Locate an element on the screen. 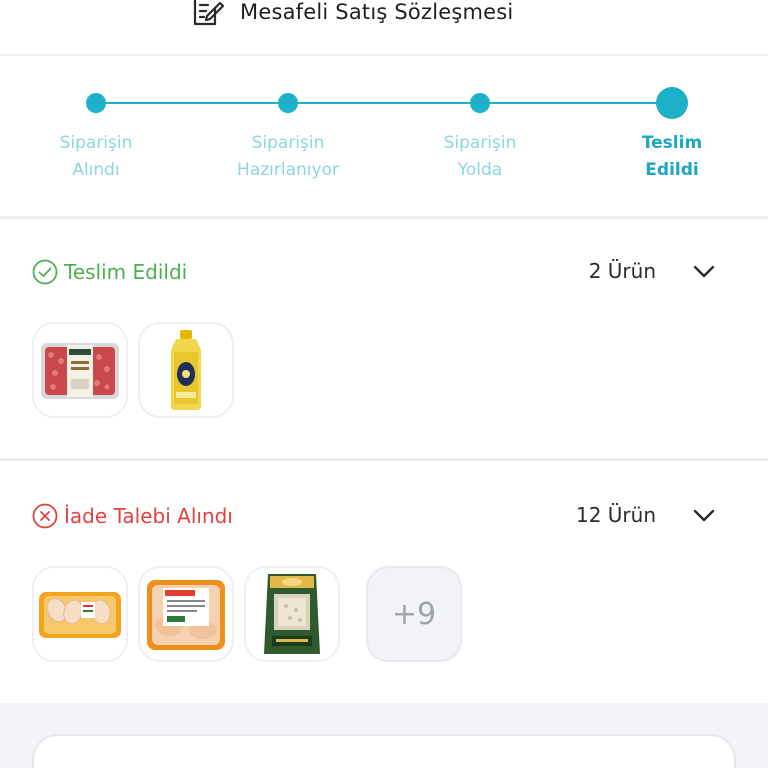 Image resolution: width=768 pixels, height=768 pixels. return-status-text: İade Talebi Alındı is located at coordinates (148, 516).